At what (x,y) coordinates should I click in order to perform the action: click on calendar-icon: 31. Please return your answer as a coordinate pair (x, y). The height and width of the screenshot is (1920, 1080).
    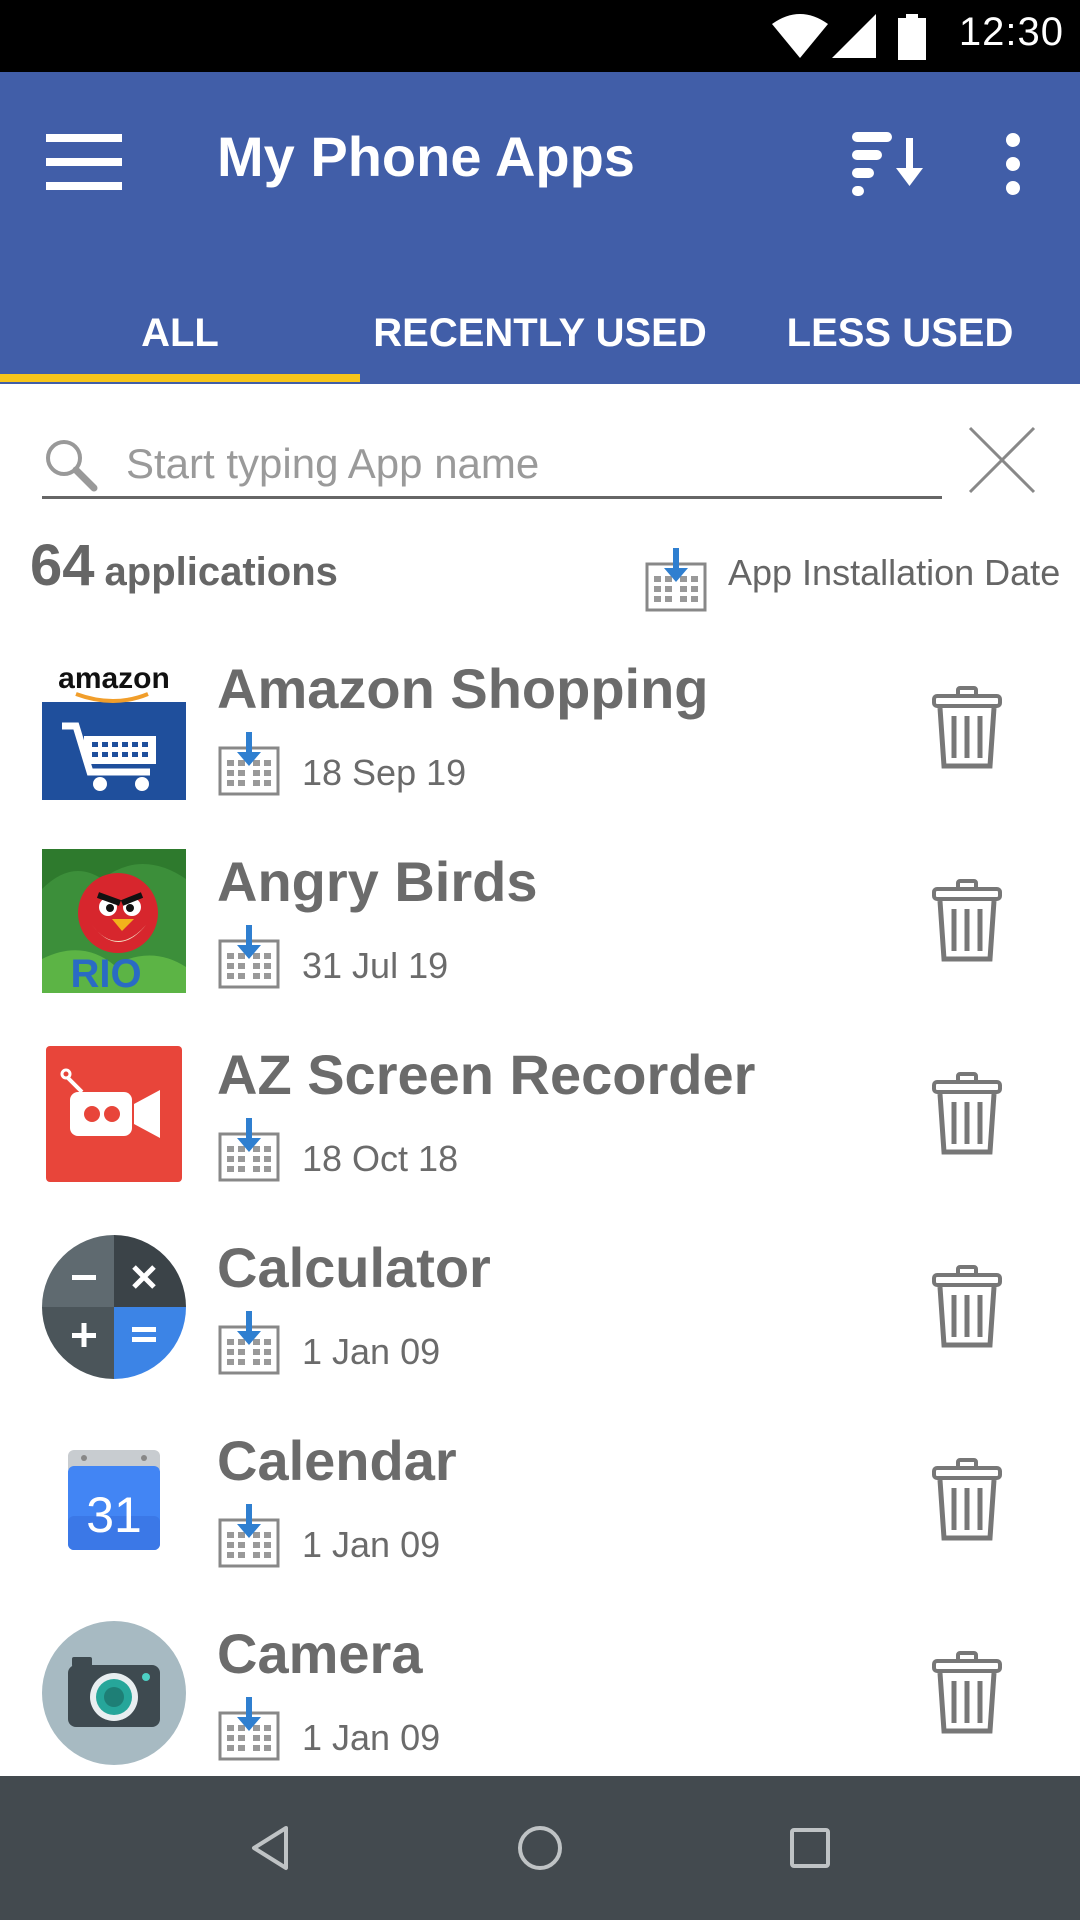
    Looking at the image, I should click on (114, 1500).